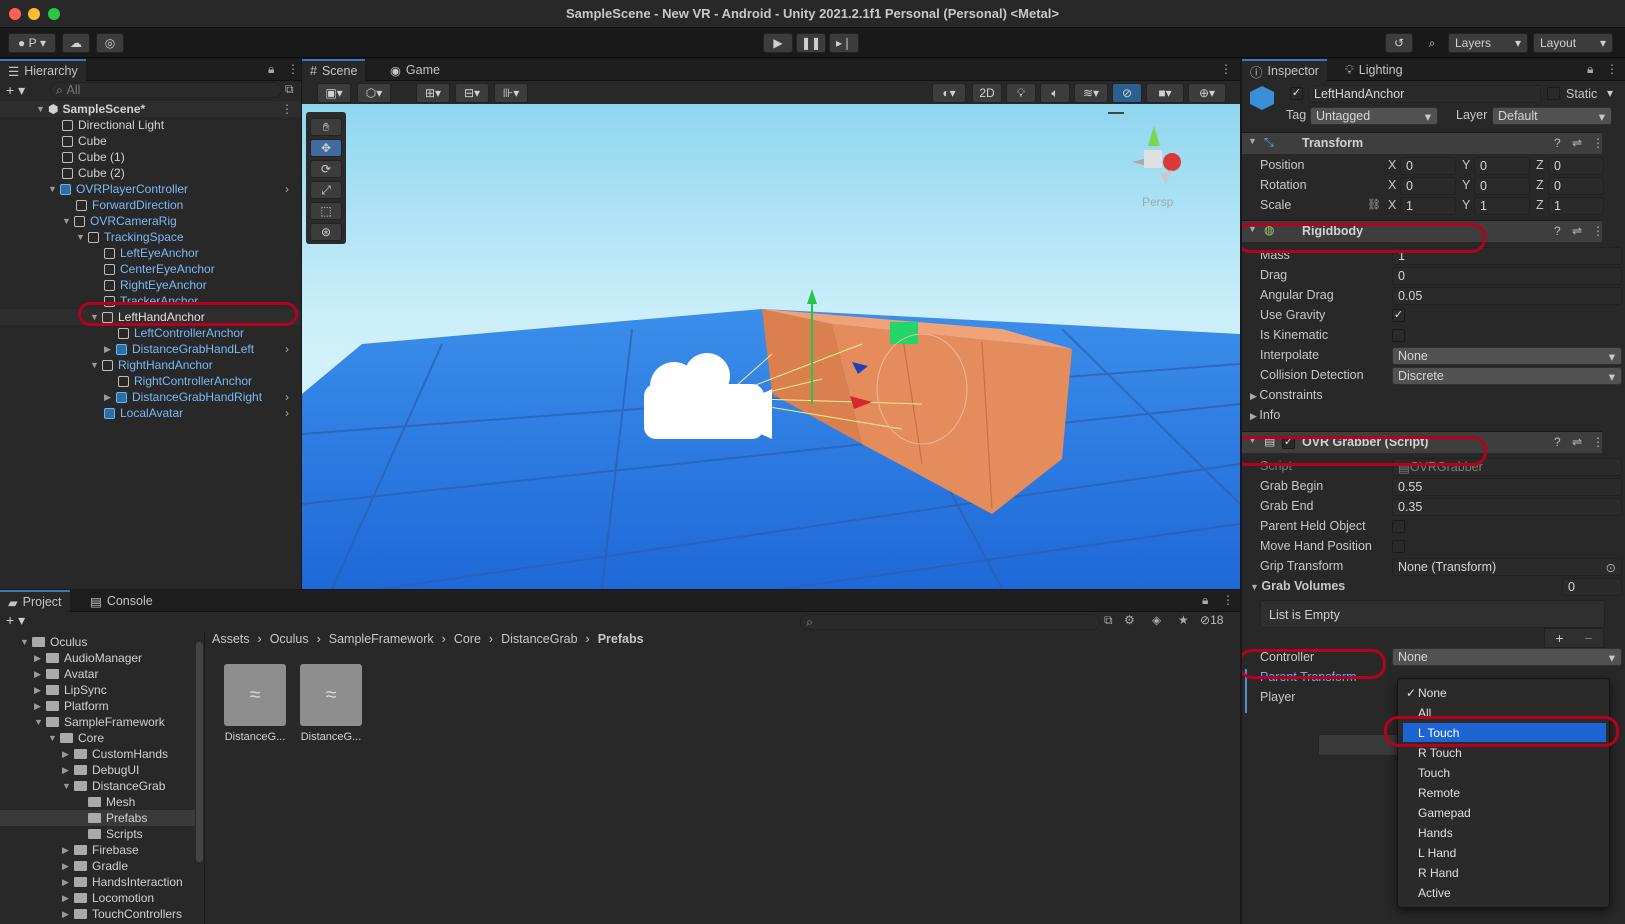 The image size is (1625, 924). What do you see at coordinates (987, 93) in the screenshot?
I see `toggle-2d-button: 2D` at bounding box center [987, 93].